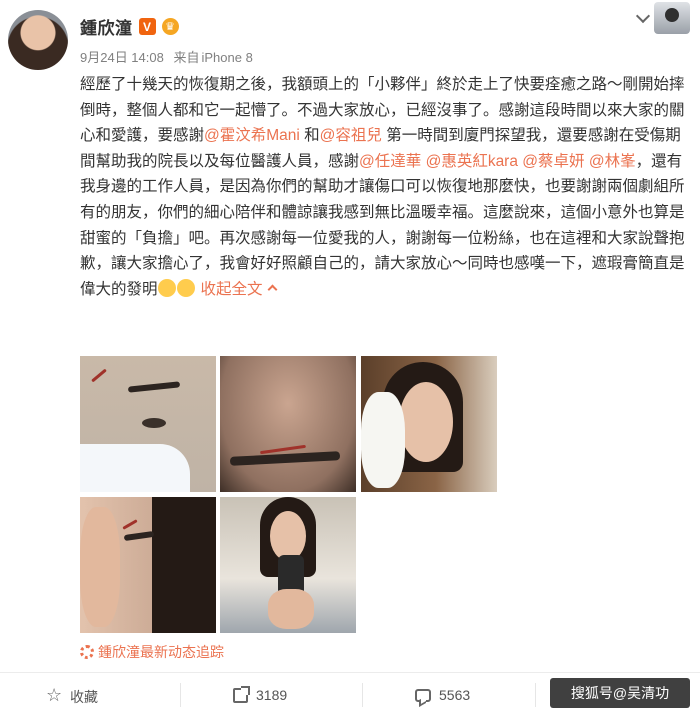 The image size is (700, 716). I want to click on mention-link: @惠英紅kara, so click(472, 161).